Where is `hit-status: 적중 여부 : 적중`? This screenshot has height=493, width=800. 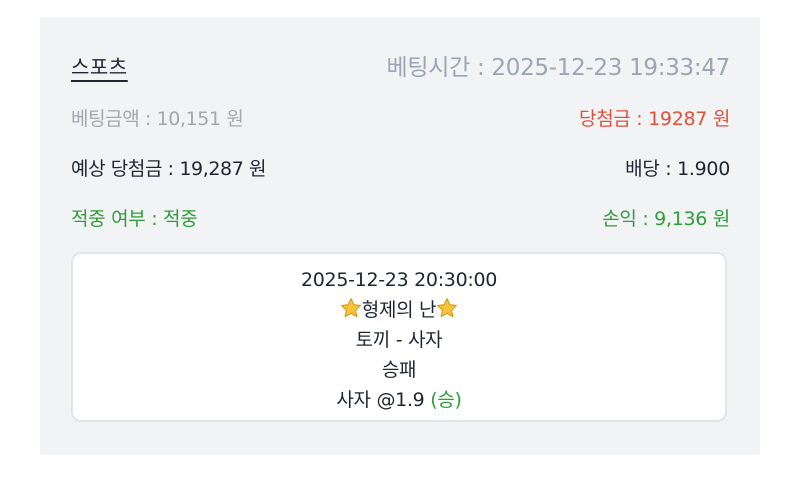 hit-status: 적중 여부 : 적중 is located at coordinates (134, 218).